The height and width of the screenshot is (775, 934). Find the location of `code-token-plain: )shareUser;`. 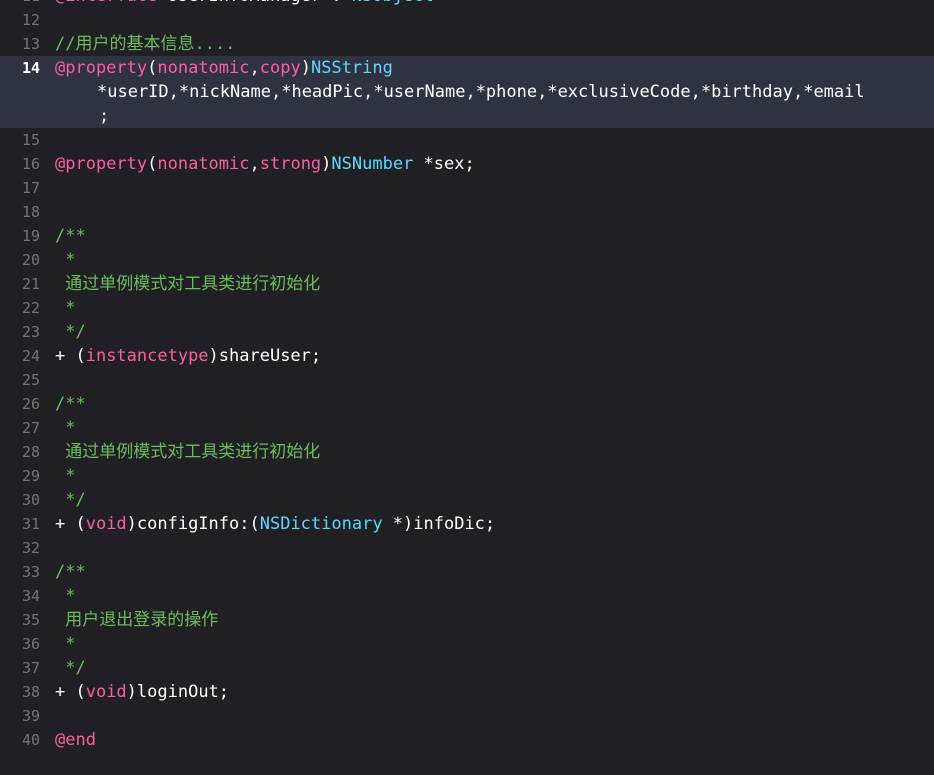

code-token-plain: )shareUser; is located at coordinates (265, 356).